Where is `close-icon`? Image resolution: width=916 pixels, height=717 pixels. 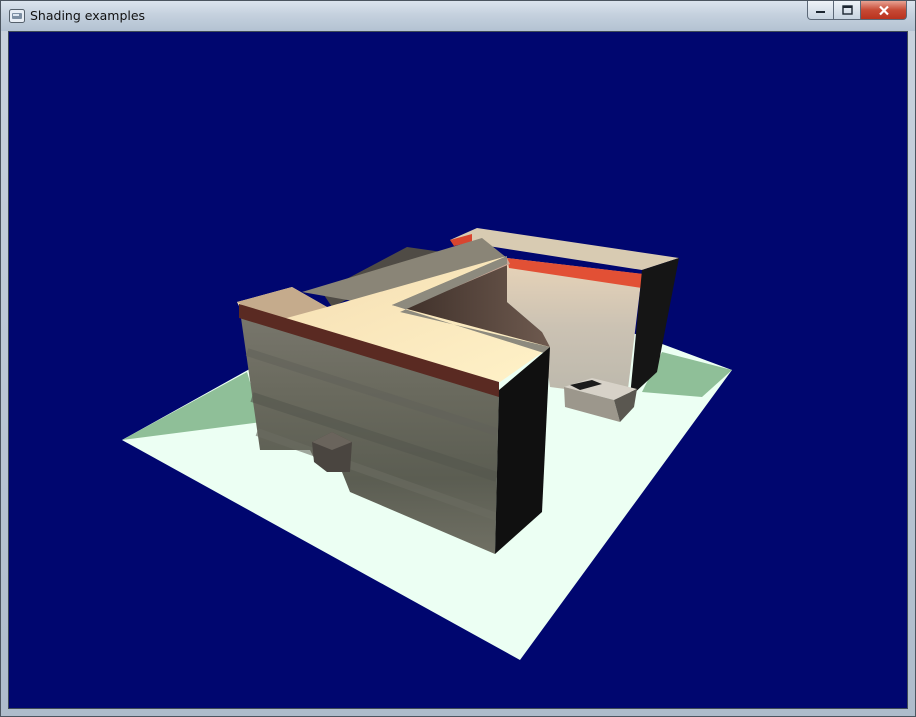 close-icon is located at coordinates (883, 10).